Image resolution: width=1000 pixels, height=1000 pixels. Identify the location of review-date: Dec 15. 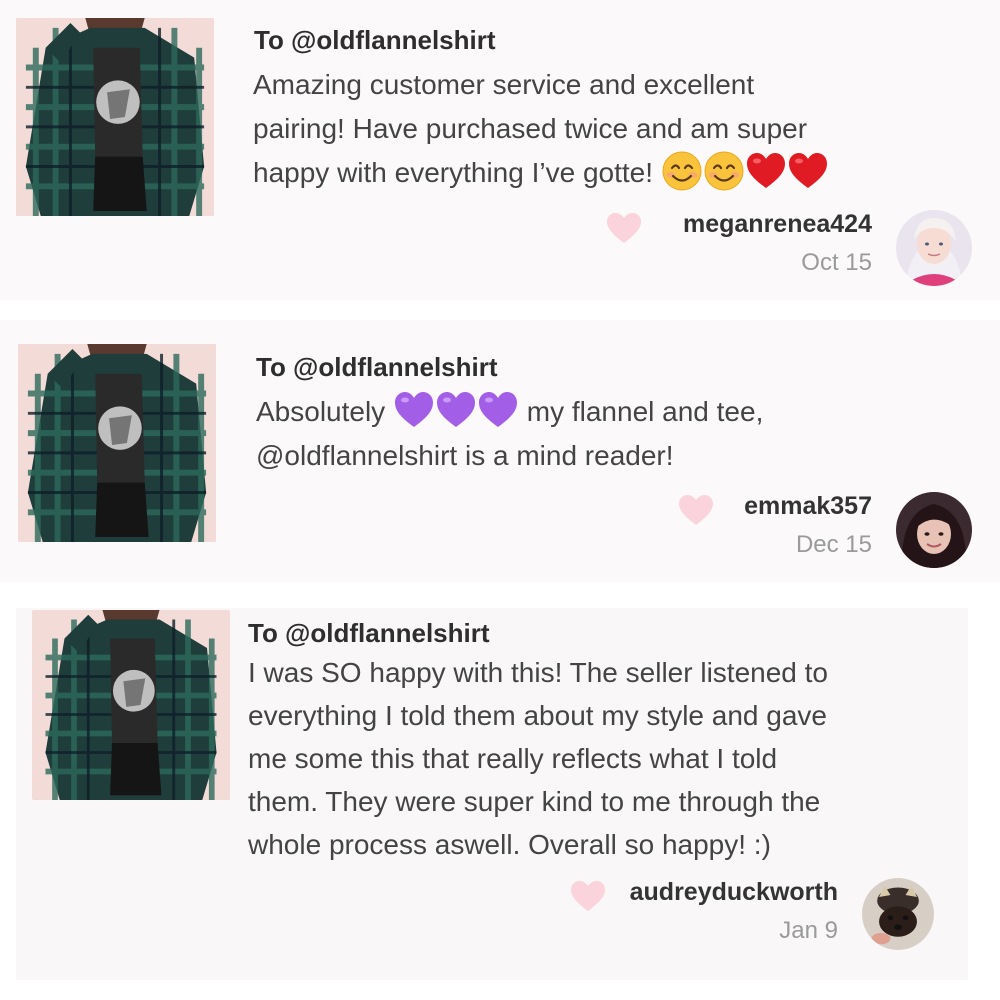
(833, 544).